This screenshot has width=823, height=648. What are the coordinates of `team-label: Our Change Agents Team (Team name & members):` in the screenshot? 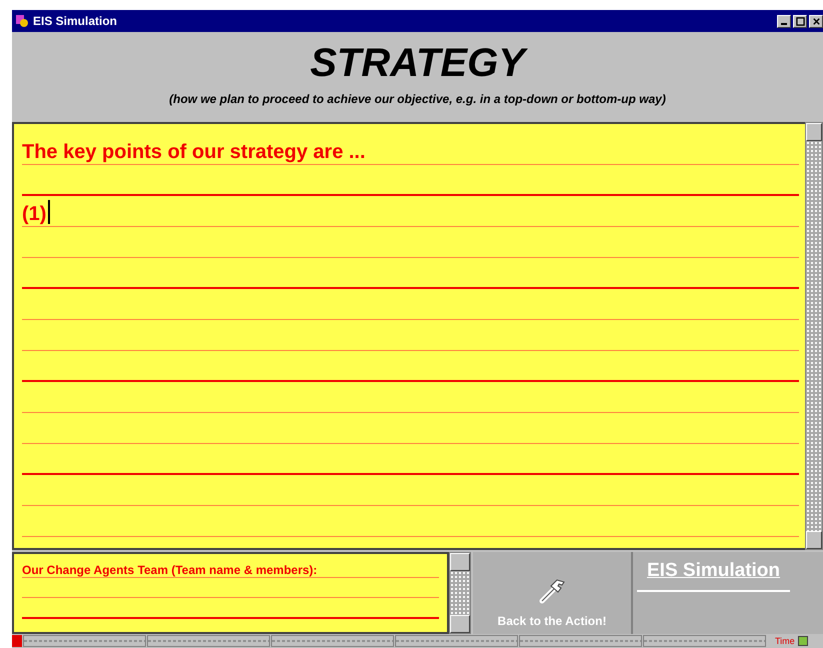 It's located at (170, 570).